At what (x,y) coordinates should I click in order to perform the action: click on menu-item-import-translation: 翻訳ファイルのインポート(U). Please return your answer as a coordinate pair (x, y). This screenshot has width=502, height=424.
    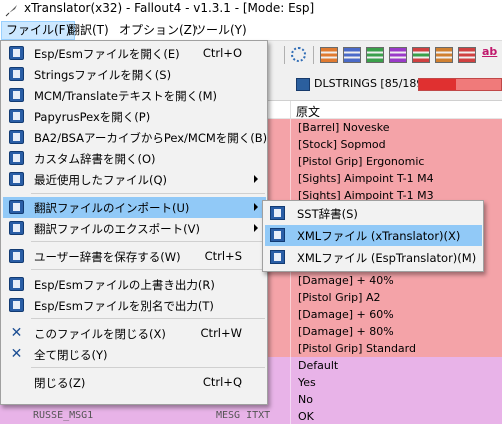
    Looking at the image, I should click on (134, 207).